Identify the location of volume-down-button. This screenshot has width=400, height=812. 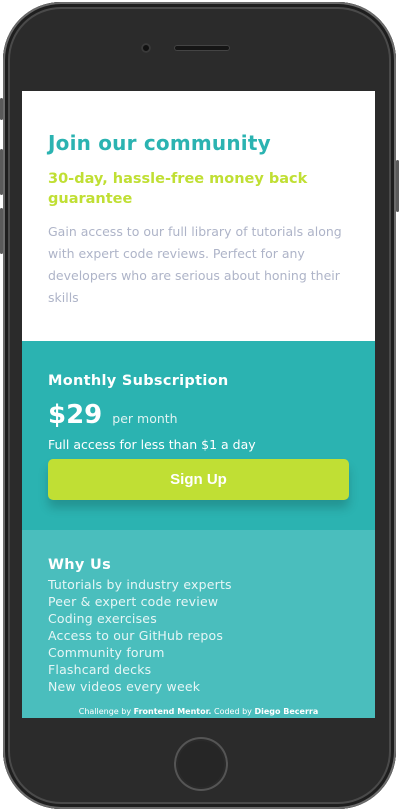
(1, 231).